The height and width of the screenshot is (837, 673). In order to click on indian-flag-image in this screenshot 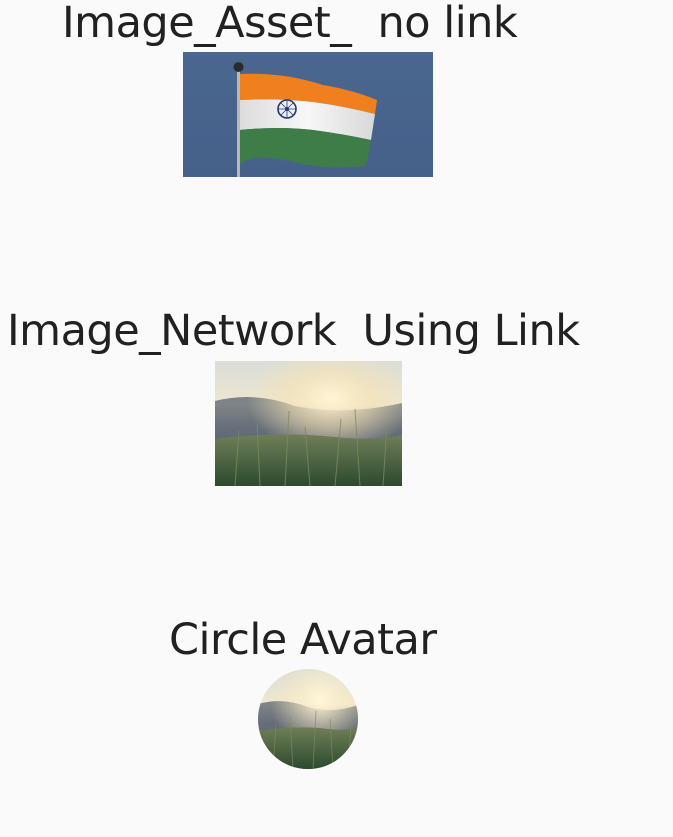, I will do `click(308, 114)`.